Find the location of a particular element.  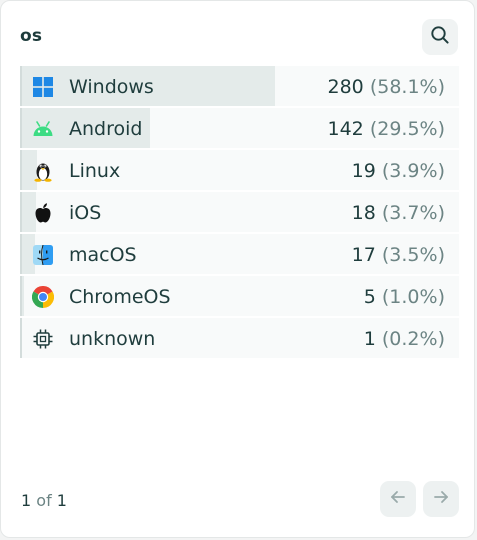

linux-icon is located at coordinates (43, 171).